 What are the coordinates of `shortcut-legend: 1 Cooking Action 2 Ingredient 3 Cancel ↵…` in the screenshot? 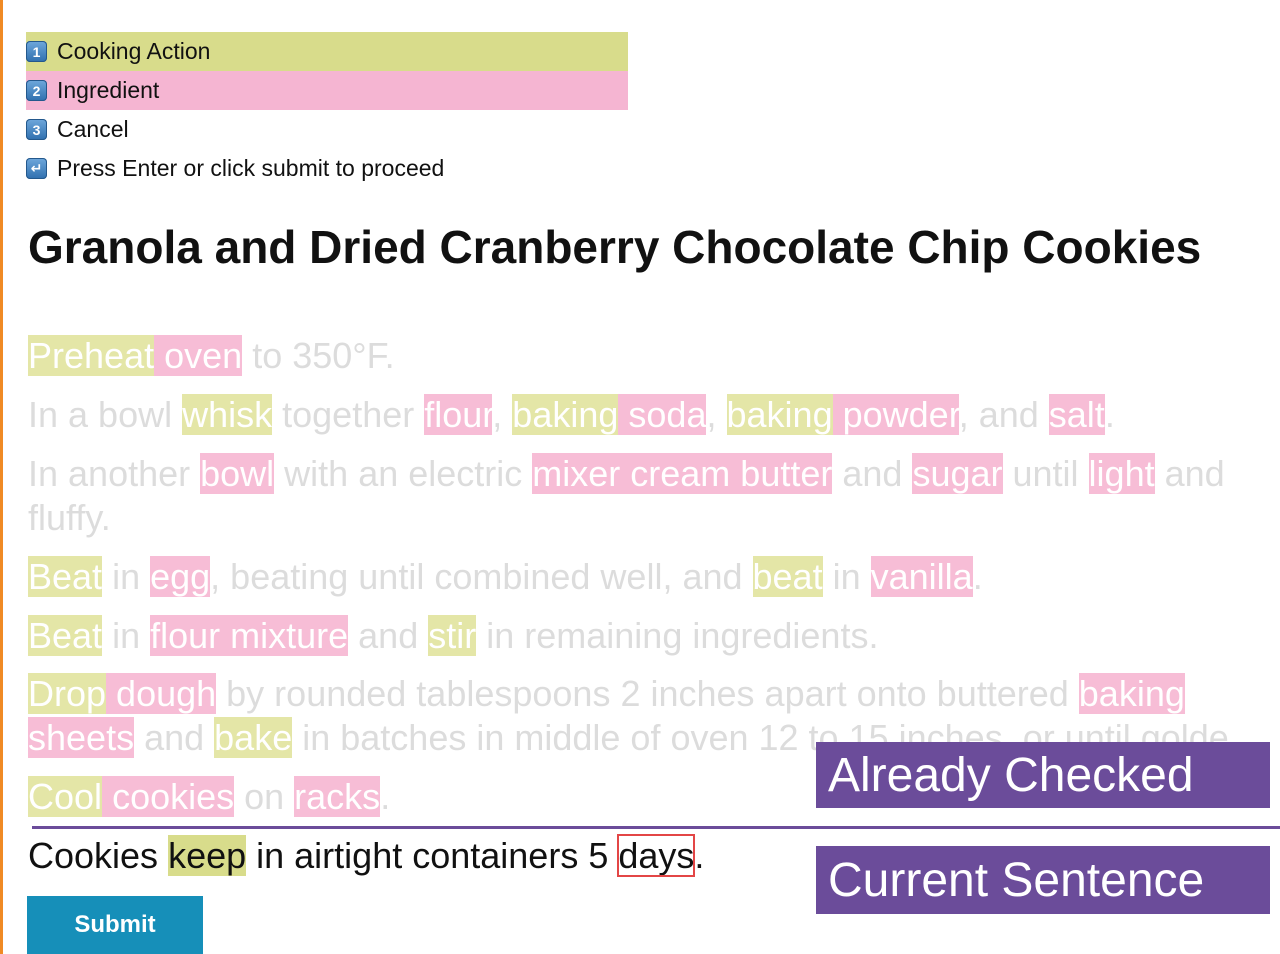 It's located at (327, 110).